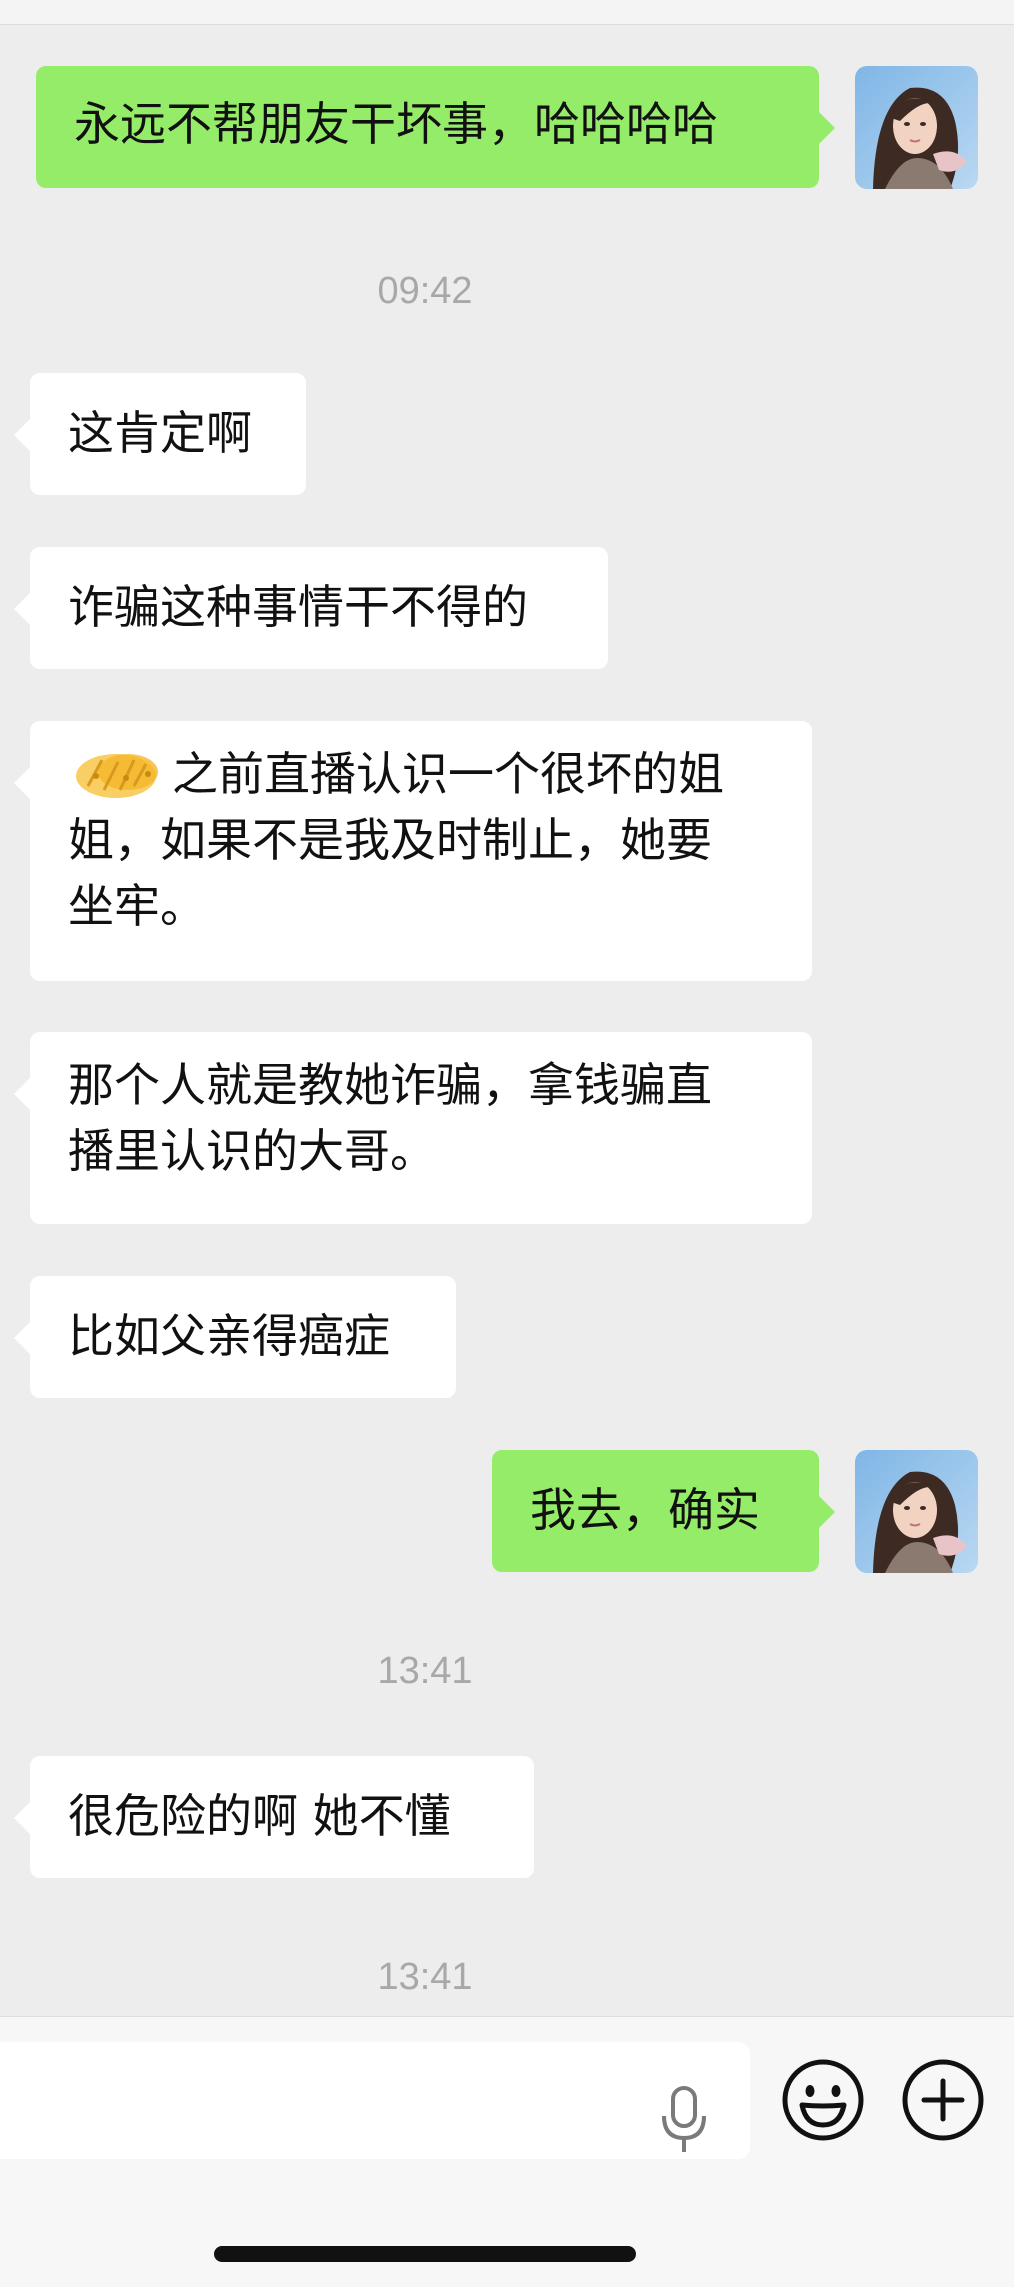  What do you see at coordinates (375, 2100) in the screenshot?
I see `message-input-field` at bounding box center [375, 2100].